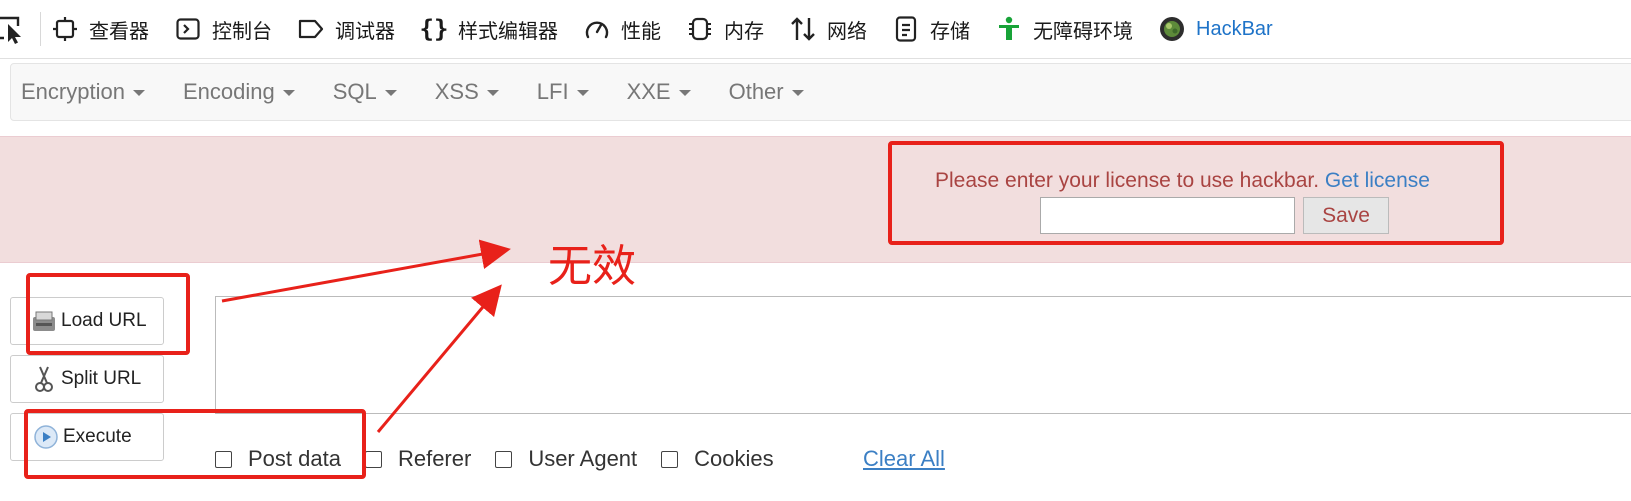 This screenshot has height=501, width=1631. I want to click on menu-label: Encryption, so click(73, 91).